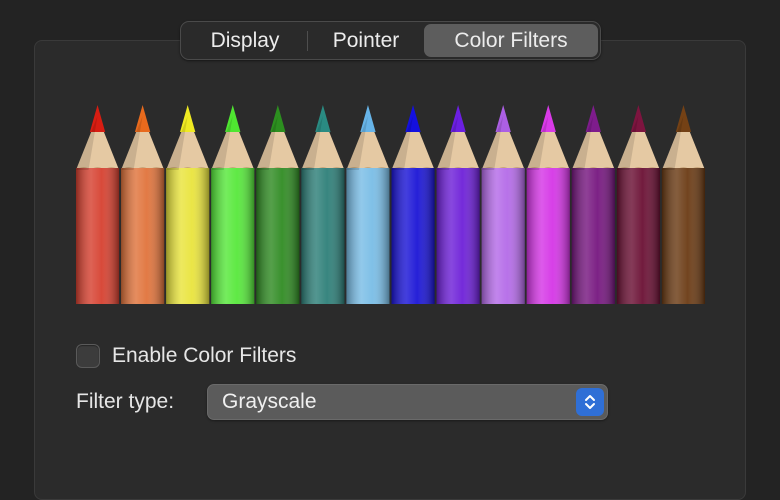 The image size is (780, 500). Describe the element at coordinates (413, 204) in the screenshot. I see `pencil-blue` at that location.